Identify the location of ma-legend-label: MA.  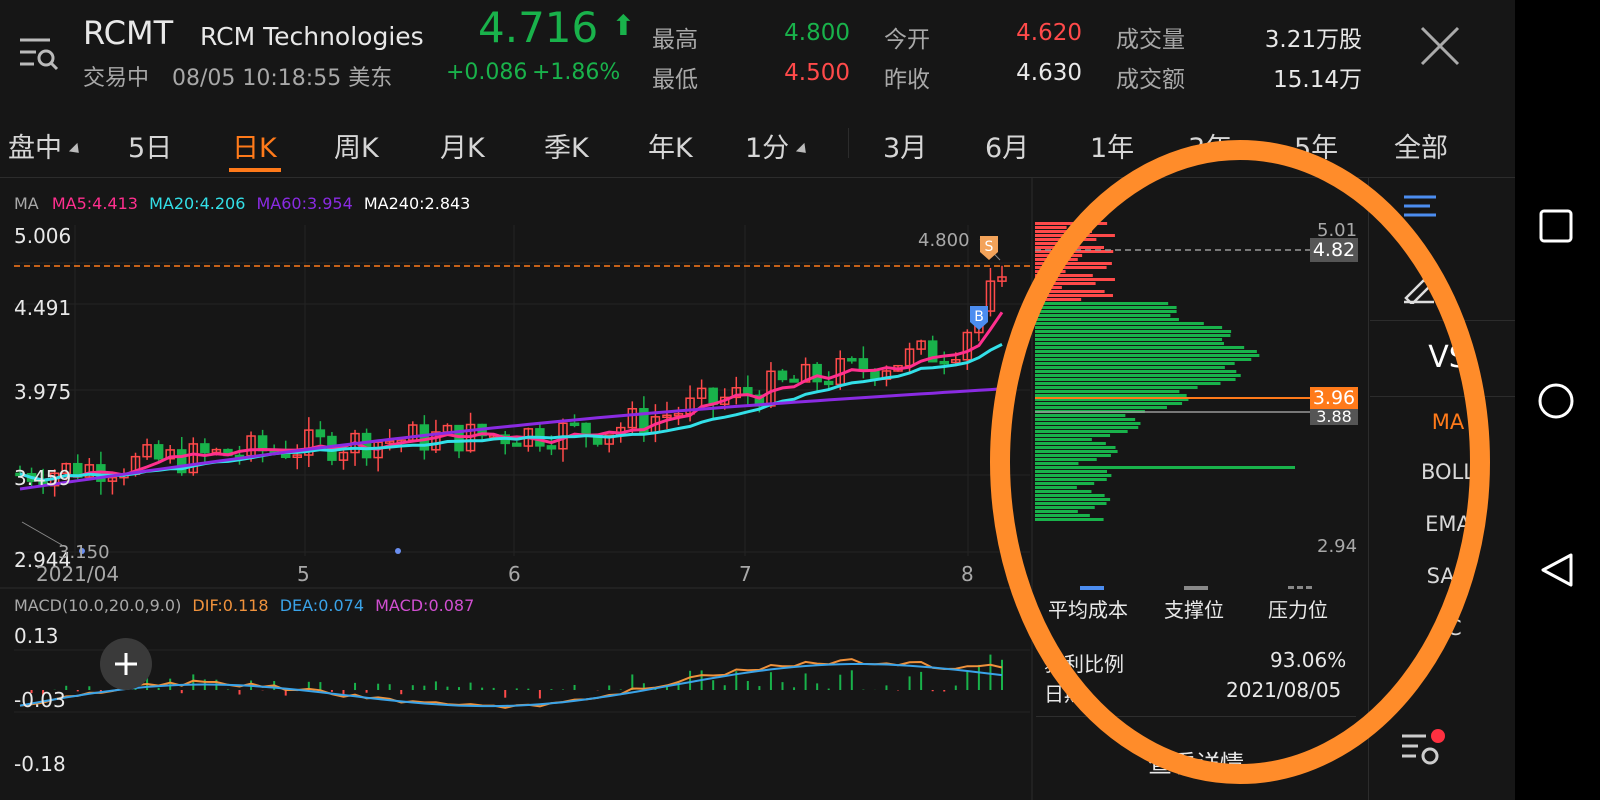
(26, 203).